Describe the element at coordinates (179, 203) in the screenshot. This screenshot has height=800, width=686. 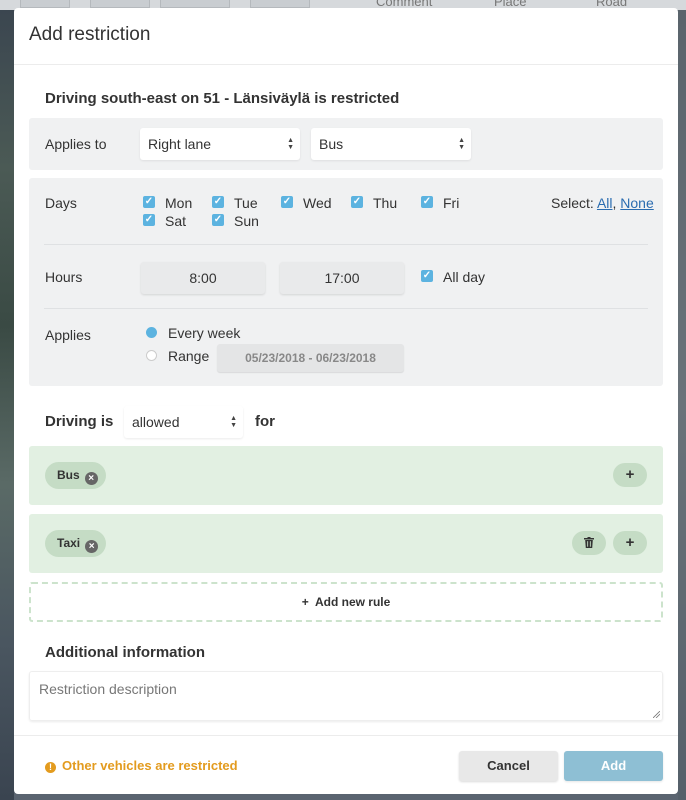
I see `day-label-mon: Mon` at that location.